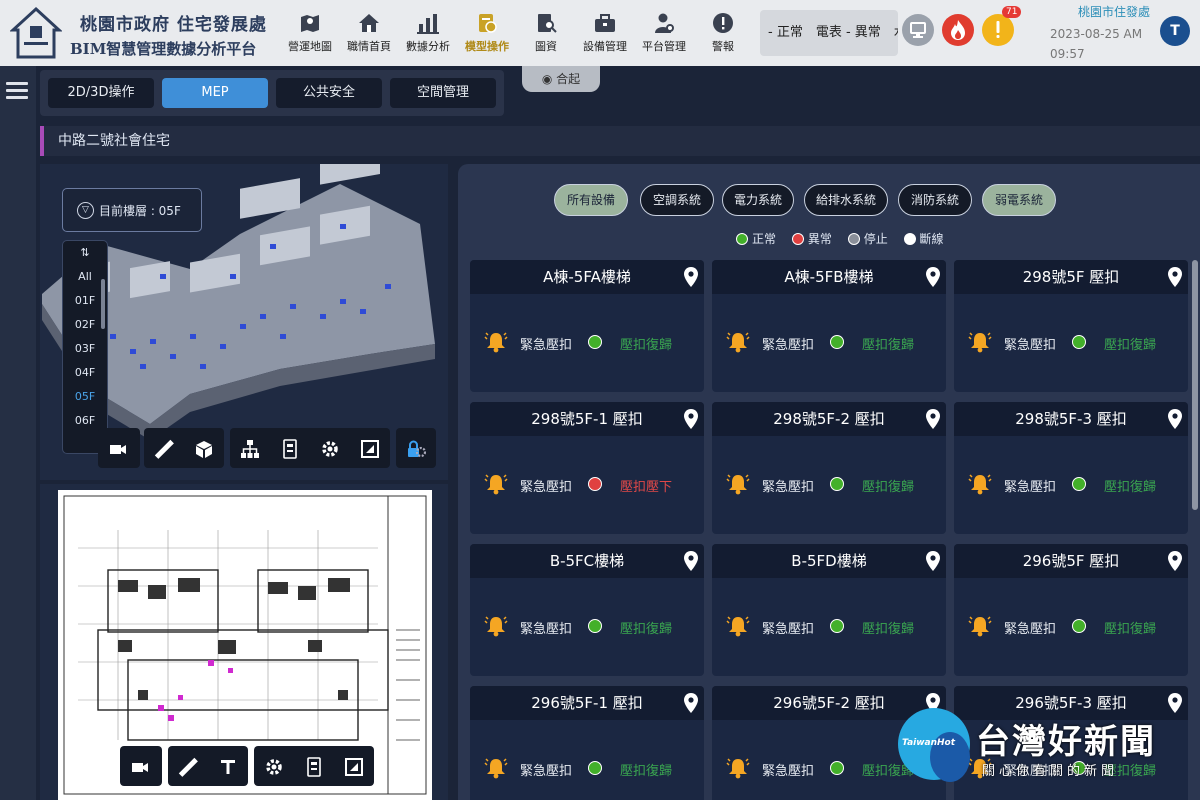  I want to click on device-card: 298號5F-1 壓扣 緊急壓扣 壓扣壓下, so click(587, 468).